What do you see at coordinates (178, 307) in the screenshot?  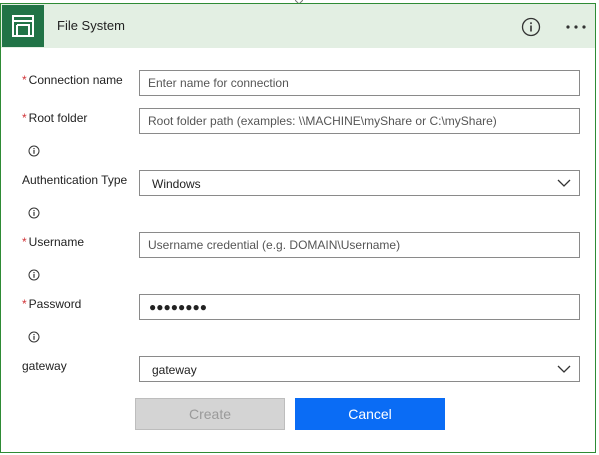 I see `password-masked-value: ●●●●●●●●` at bounding box center [178, 307].